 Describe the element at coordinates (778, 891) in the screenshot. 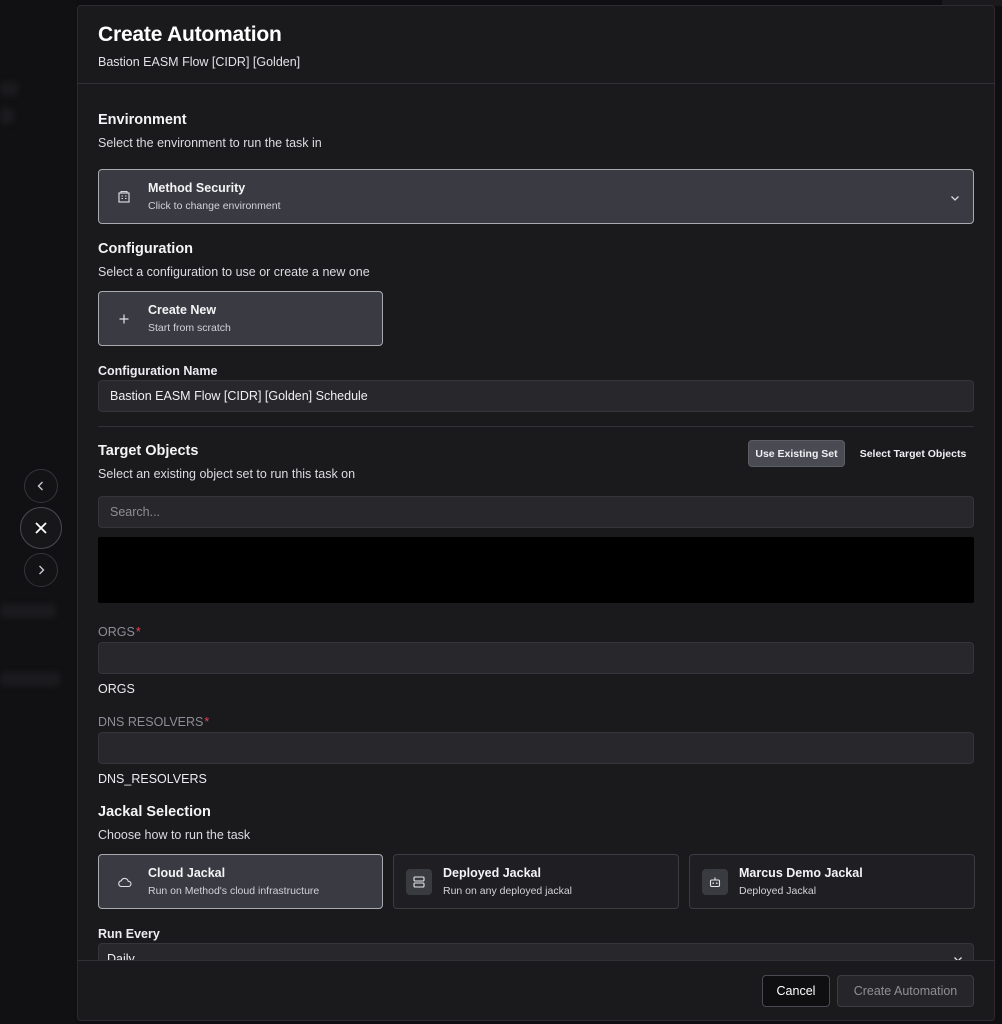

I see `jackal-option-subtitle: Deployed Jackal` at that location.